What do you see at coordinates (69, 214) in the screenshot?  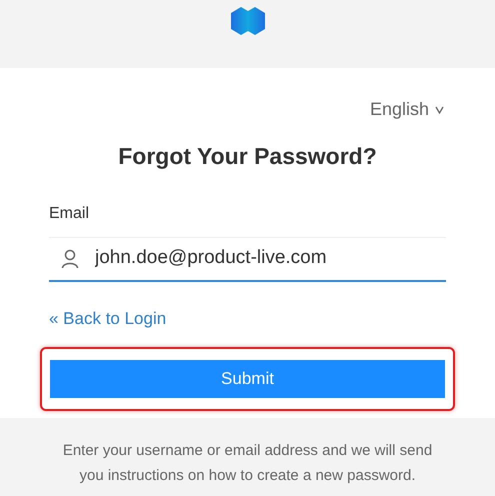 I see `email-label: Email` at bounding box center [69, 214].